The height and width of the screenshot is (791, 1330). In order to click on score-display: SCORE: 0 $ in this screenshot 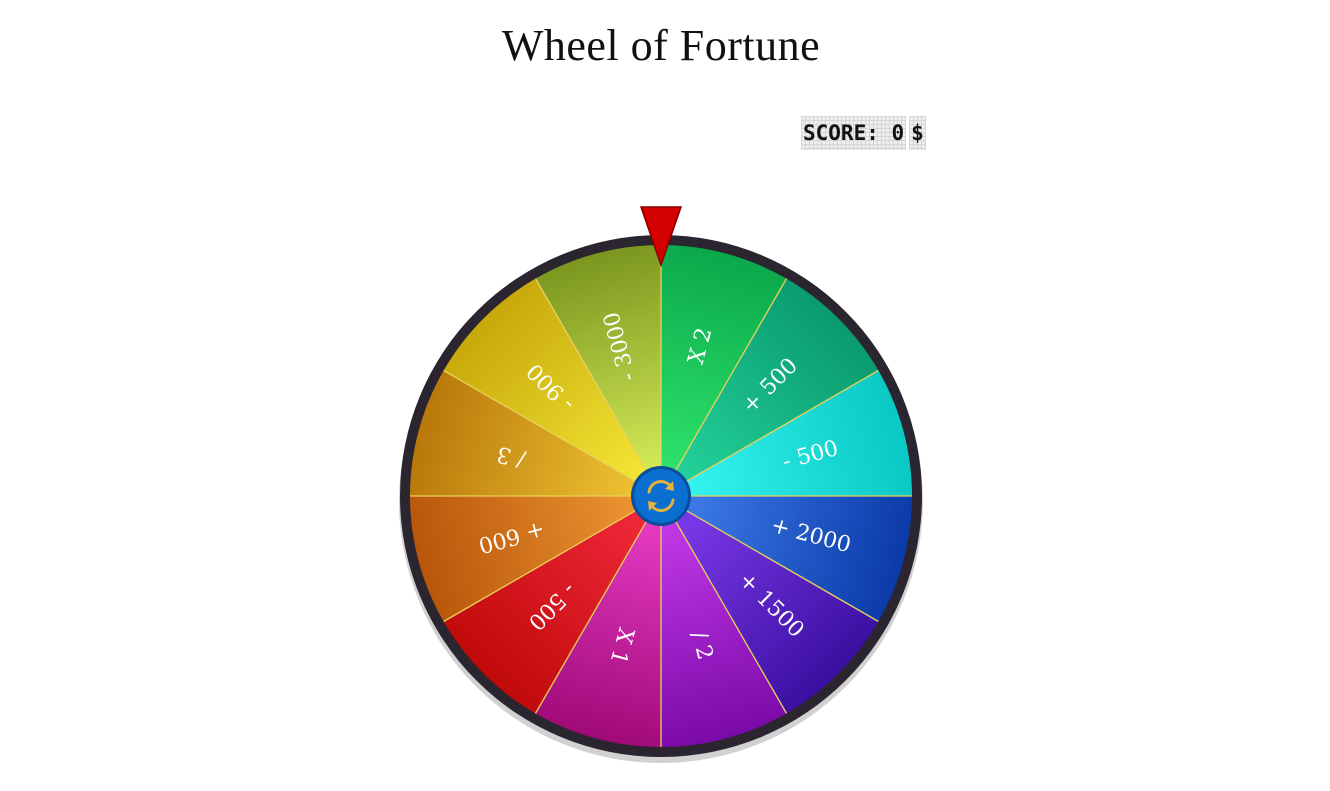, I will do `click(863, 133)`.